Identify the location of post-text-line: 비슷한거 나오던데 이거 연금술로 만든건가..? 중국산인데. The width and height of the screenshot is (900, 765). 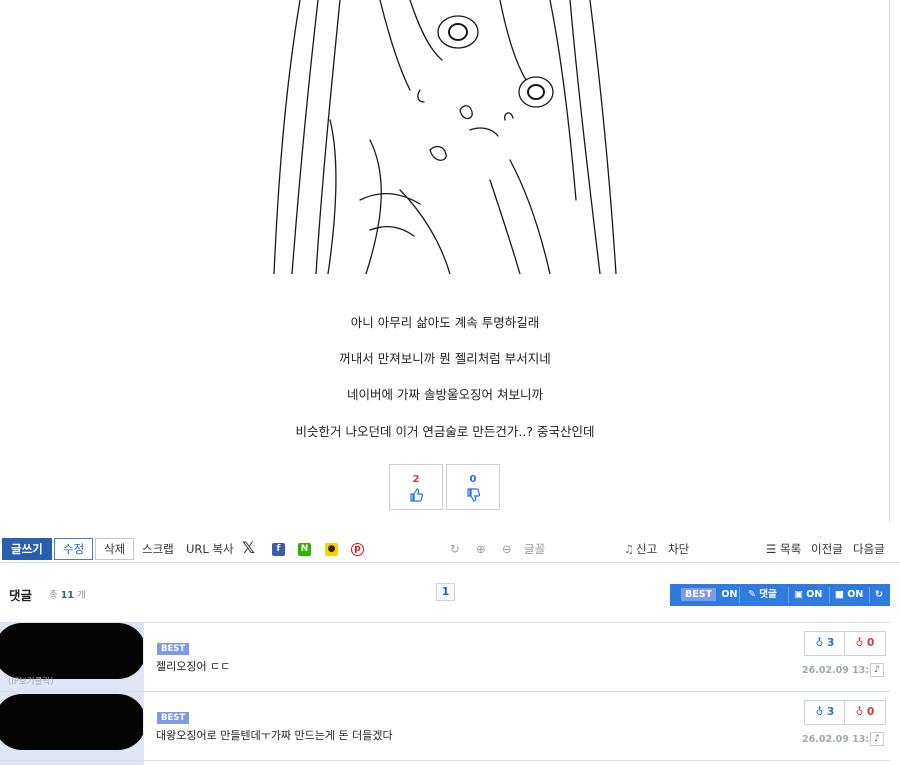
(445, 431).